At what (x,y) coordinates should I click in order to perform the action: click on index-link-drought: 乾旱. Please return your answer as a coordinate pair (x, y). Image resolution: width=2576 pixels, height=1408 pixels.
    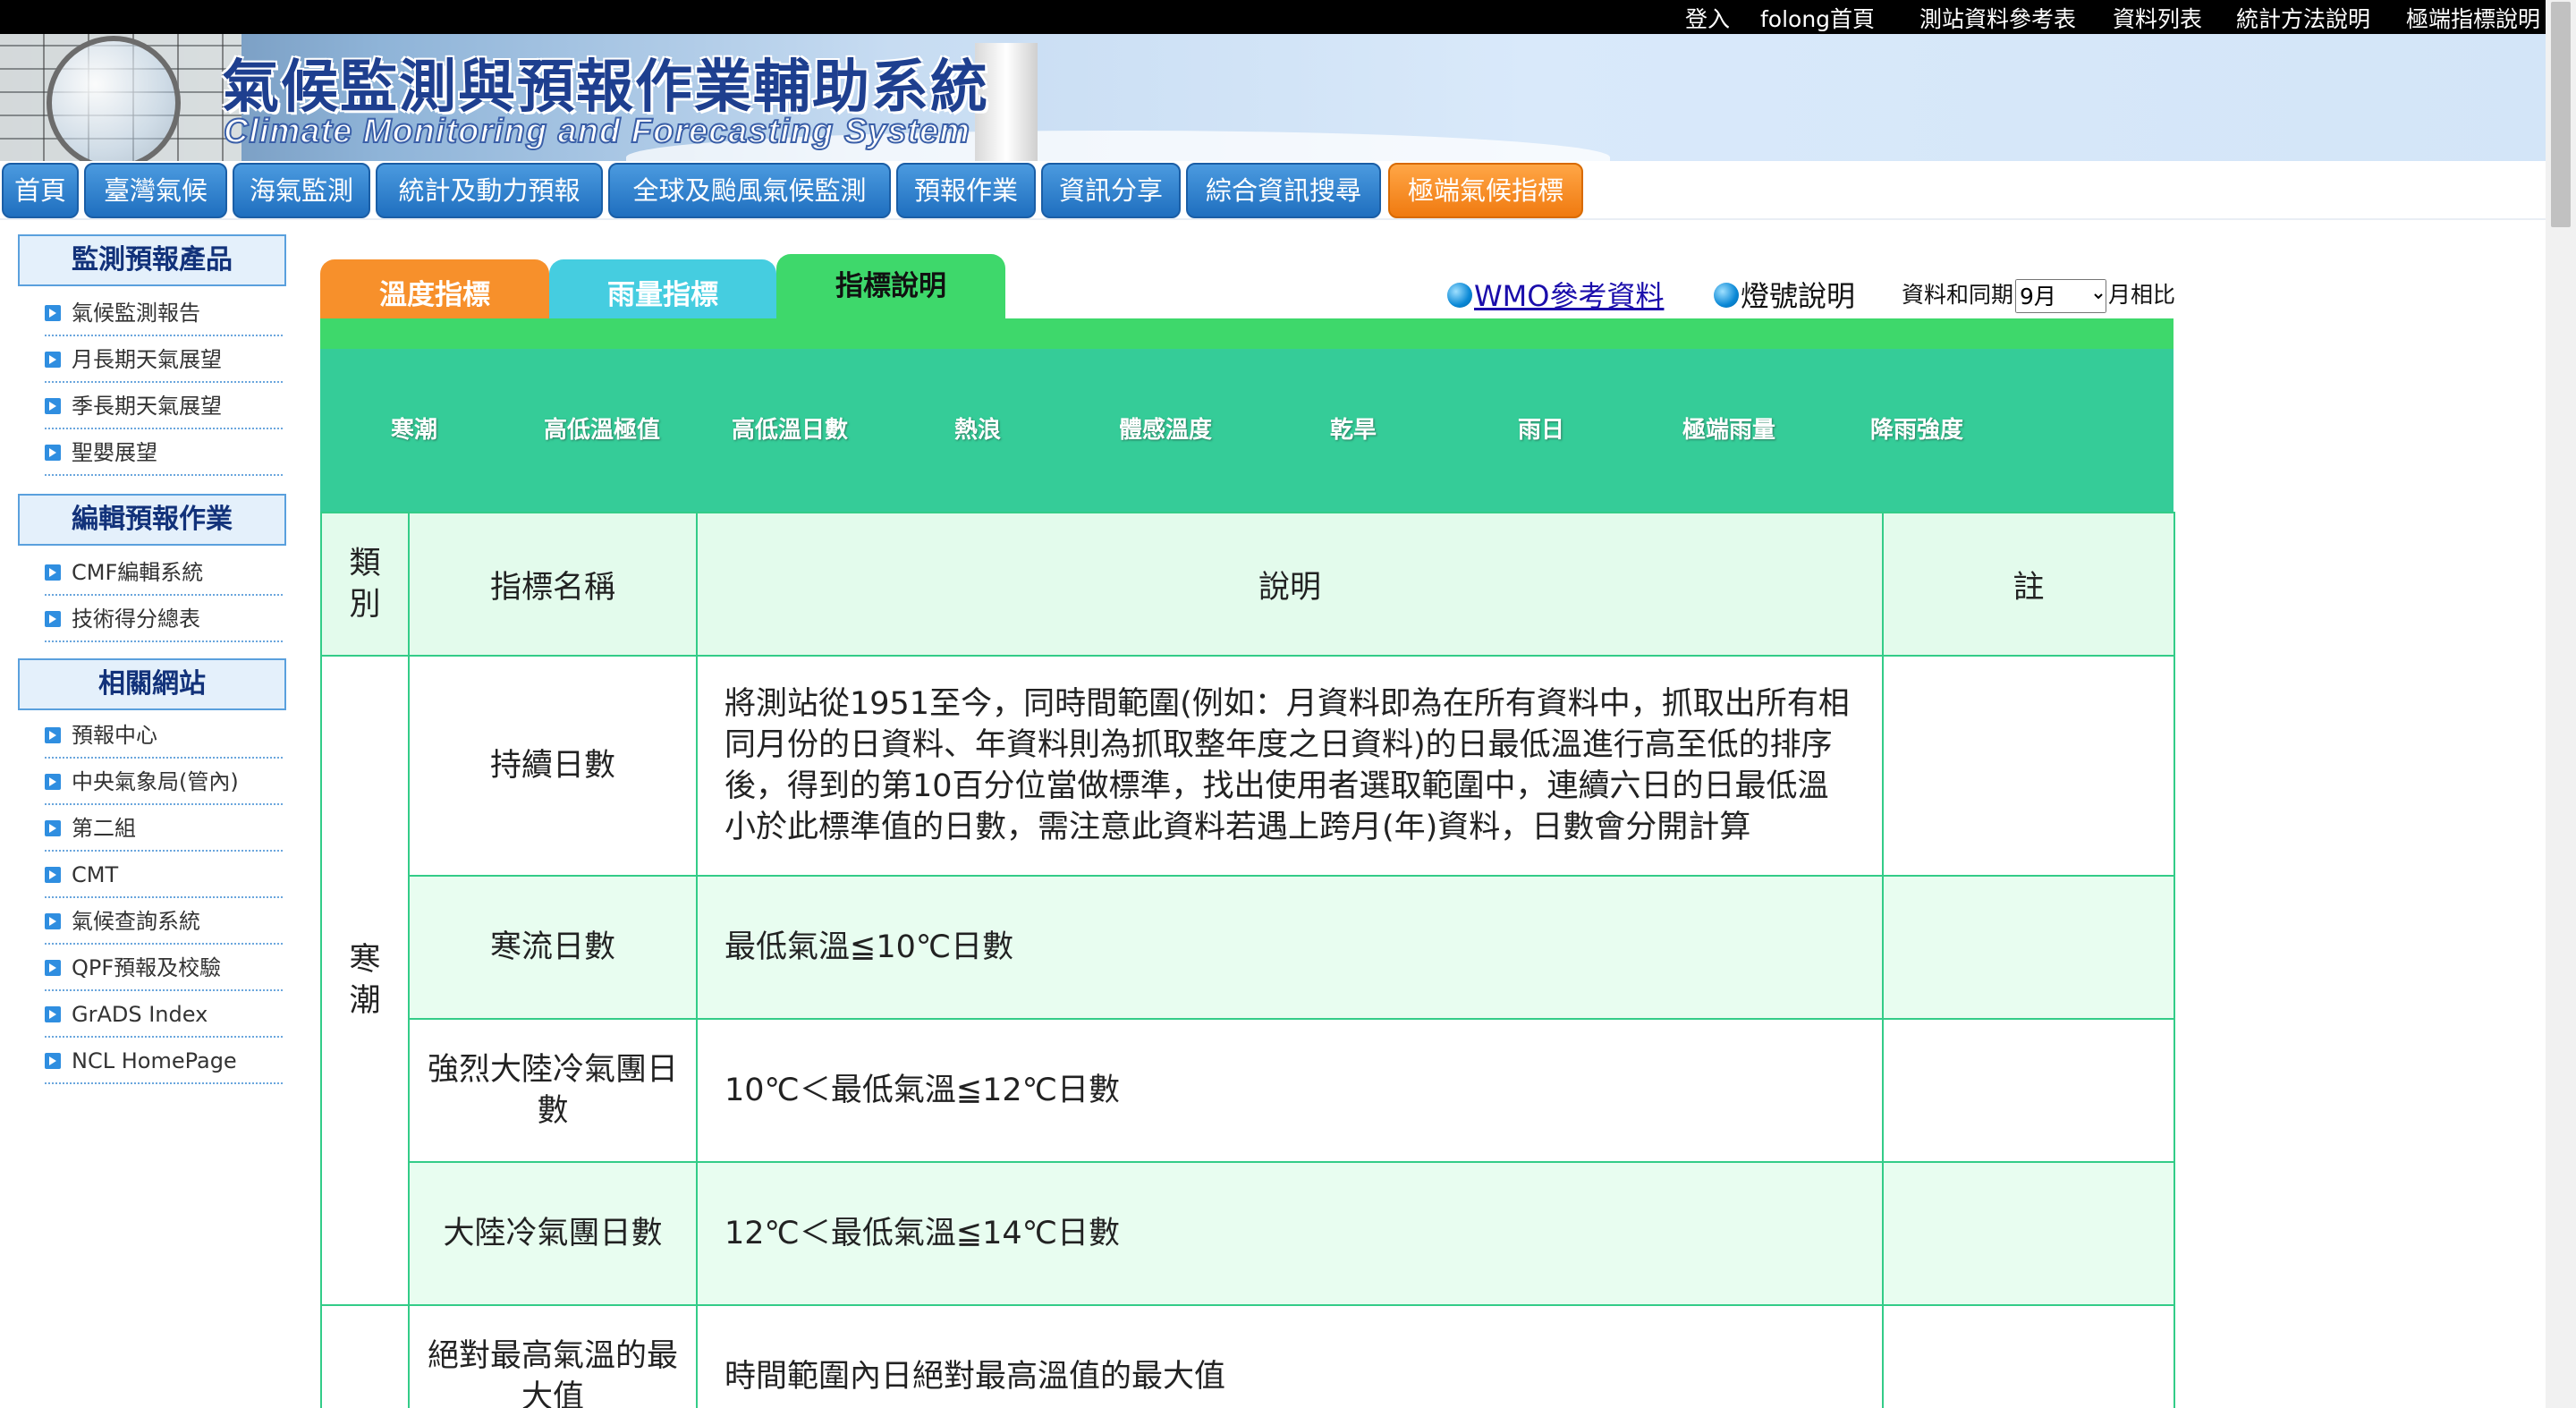
    Looking at the image, I should click on (1353, 428).